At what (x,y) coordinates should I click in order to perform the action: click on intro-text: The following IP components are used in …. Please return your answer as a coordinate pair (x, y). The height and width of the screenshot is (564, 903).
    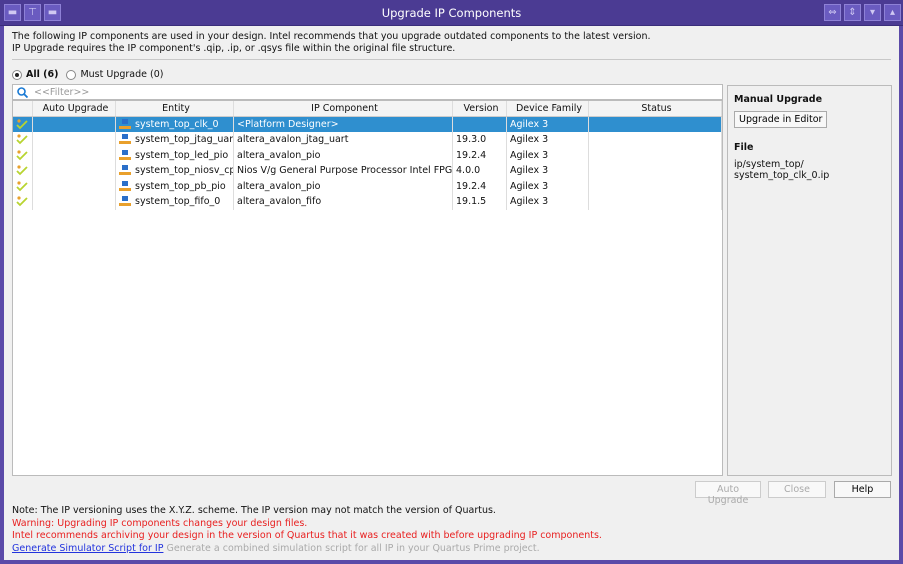
    Looking at the image, I should click on (331, 43).